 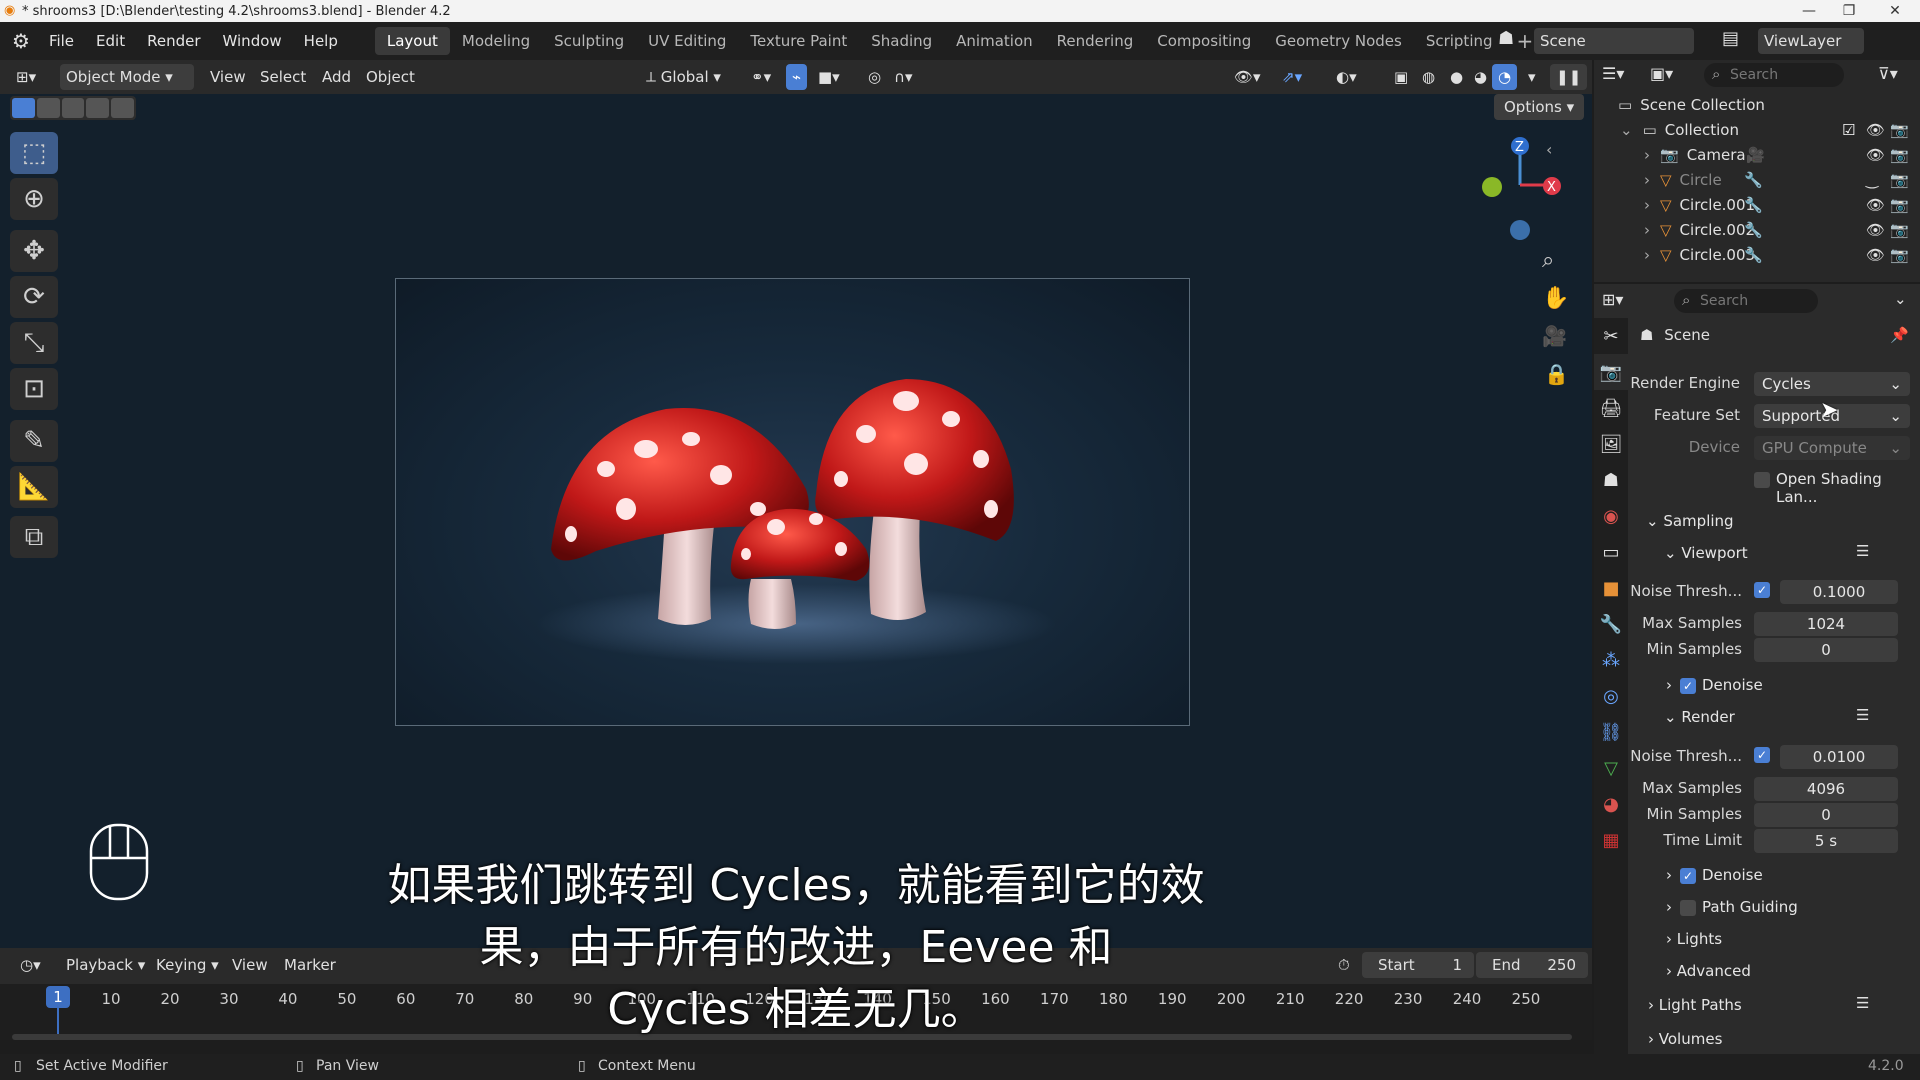 I want to click on menu-view: View, so click(x=228, y=77).